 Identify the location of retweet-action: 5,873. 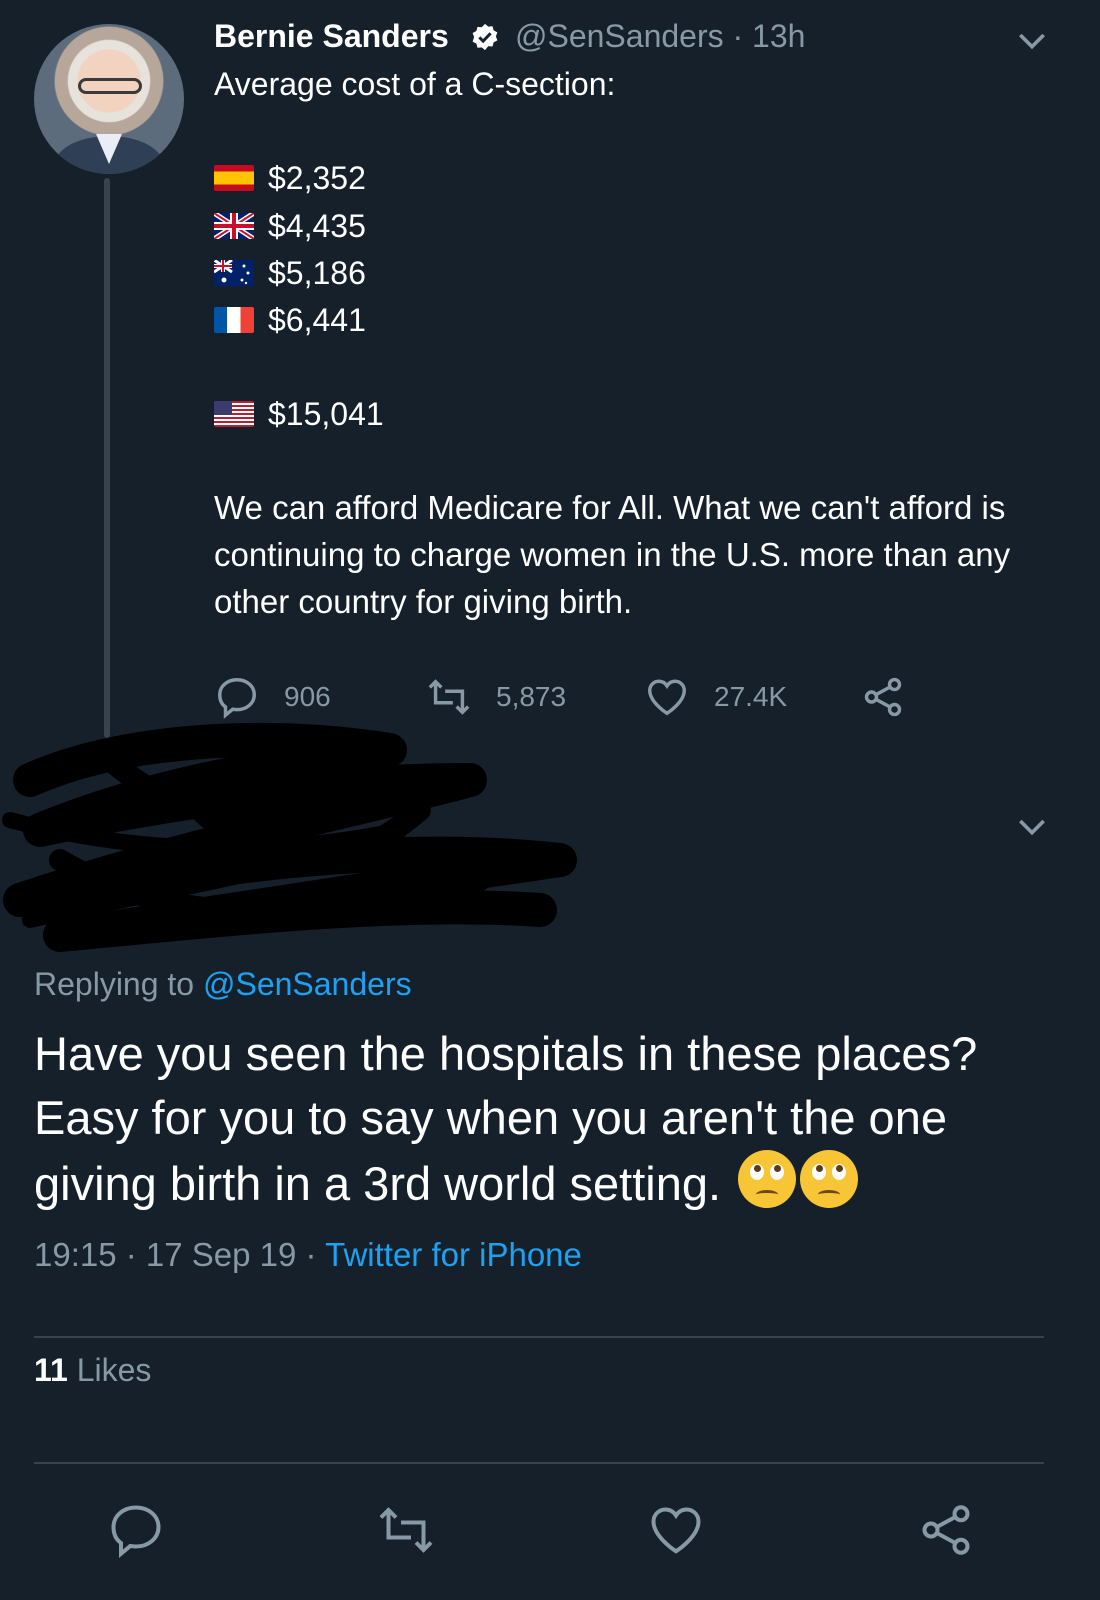
(496, 697).